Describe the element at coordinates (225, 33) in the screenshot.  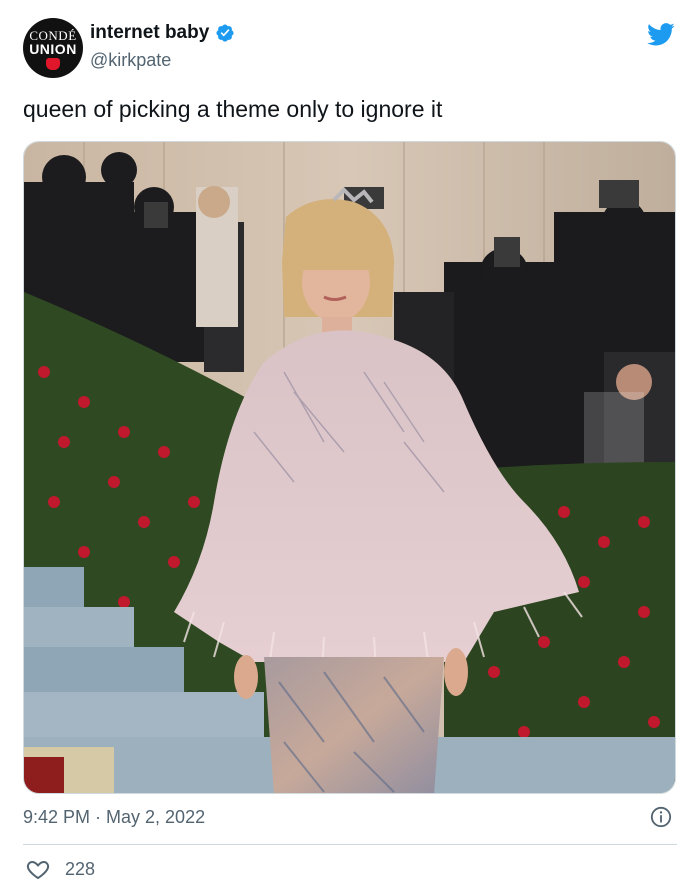
I see `verified-badge-icon` at that location.